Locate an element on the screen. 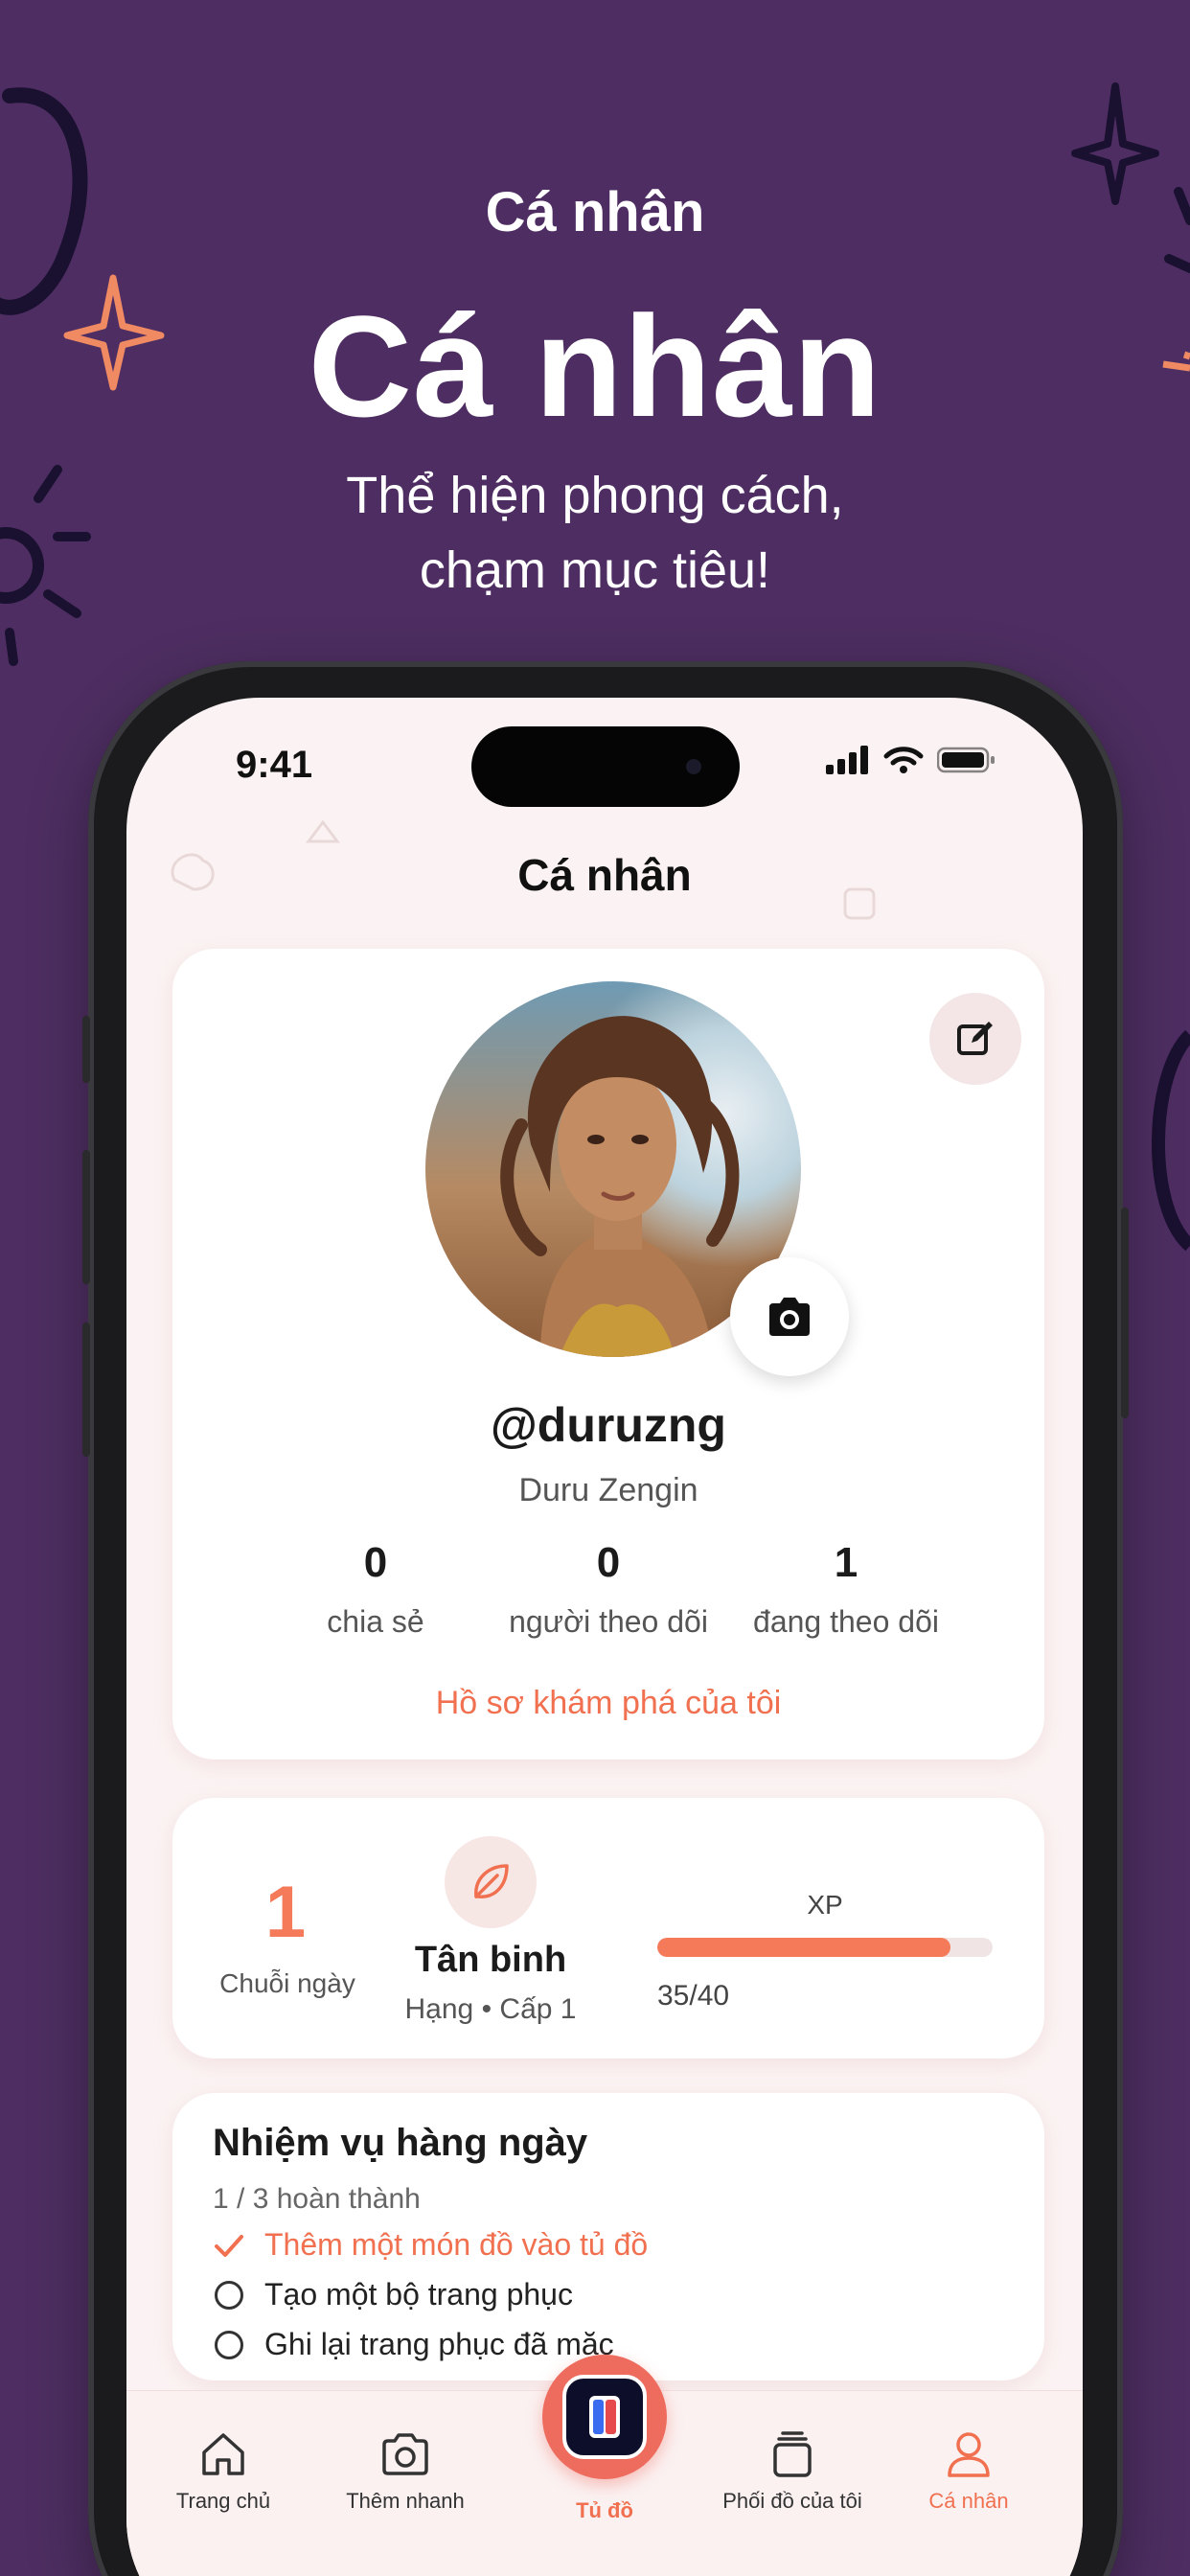 The height and width of the screenshot is (2576, 1190). edit-icon is located at coordinates (975, 1038).